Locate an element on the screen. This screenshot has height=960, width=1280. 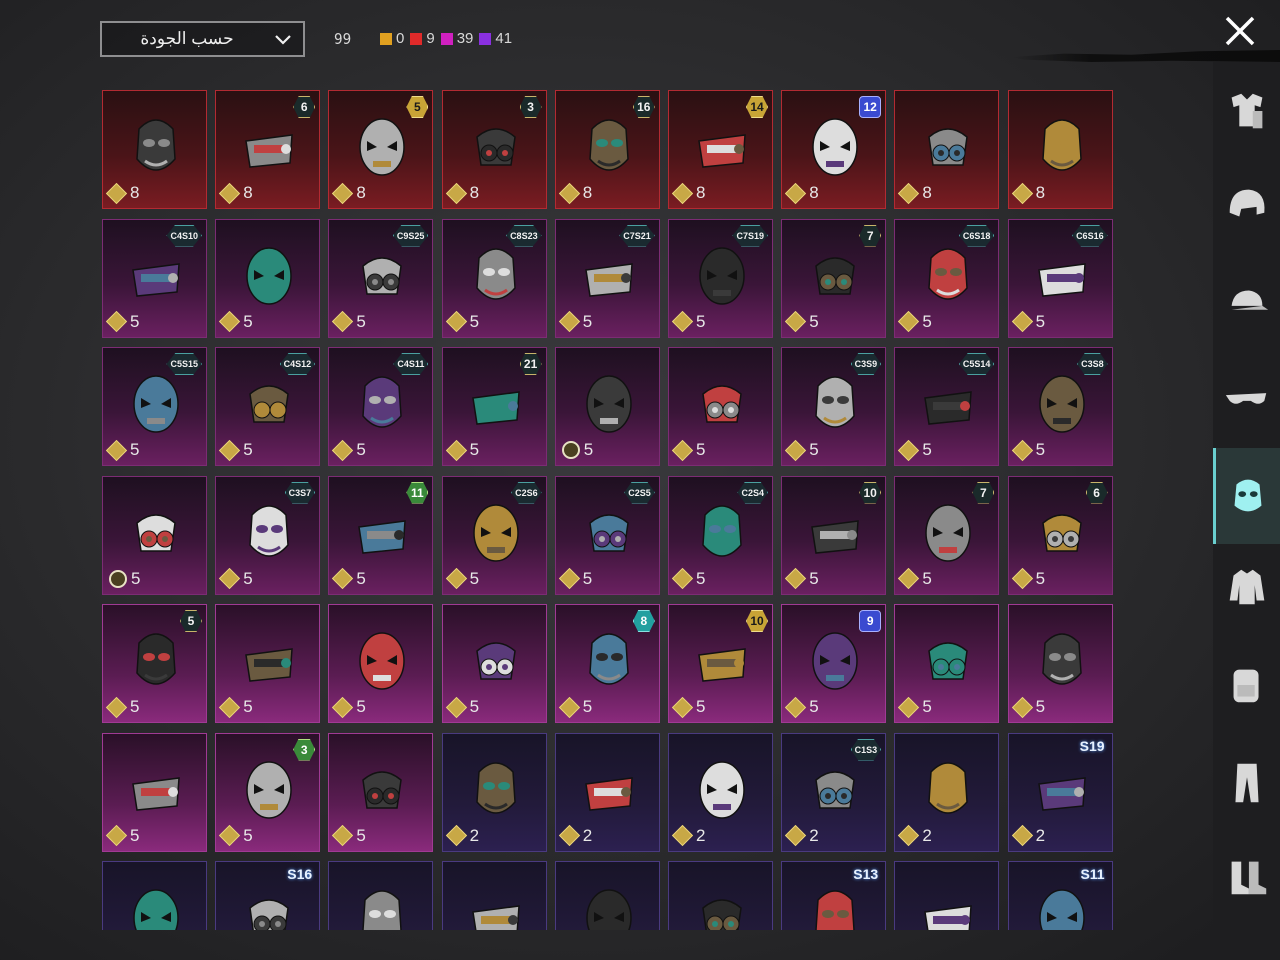
inventory-tile: C1S3 2 is located at coordinates (834, 792).